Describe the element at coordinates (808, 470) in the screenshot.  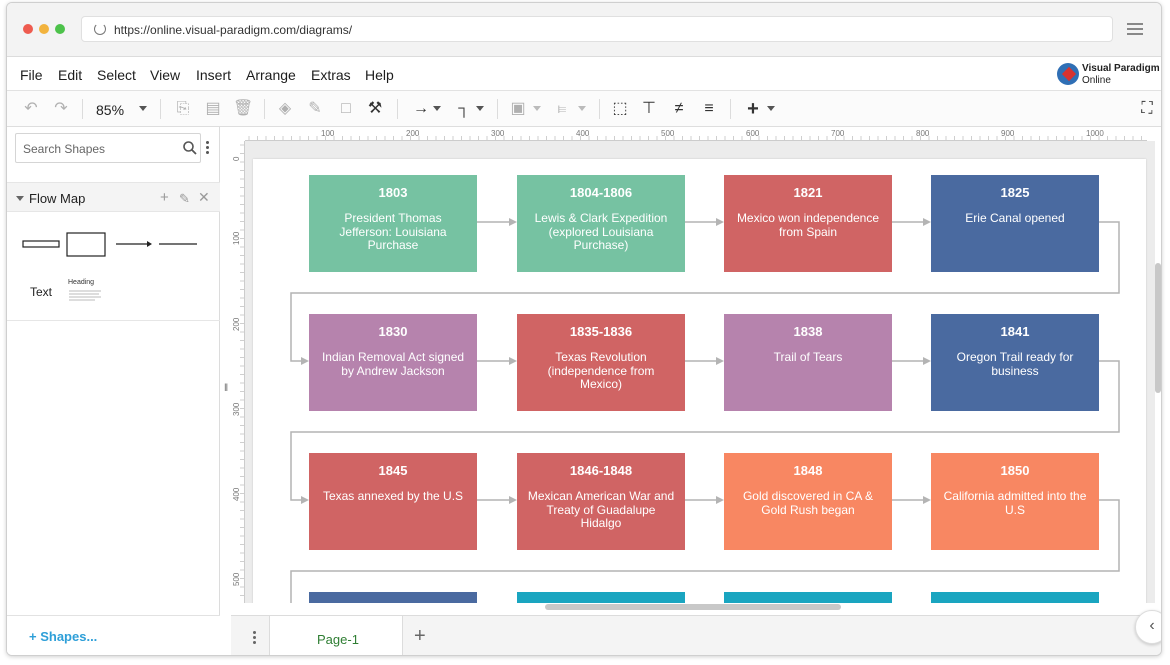
I see `timeline-year: 1848` at that location.